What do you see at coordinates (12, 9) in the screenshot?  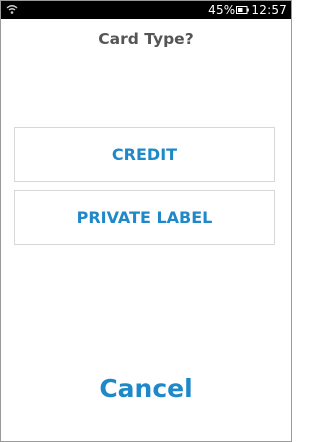 I see `wifi-icon` at bounding box center [12, 9].